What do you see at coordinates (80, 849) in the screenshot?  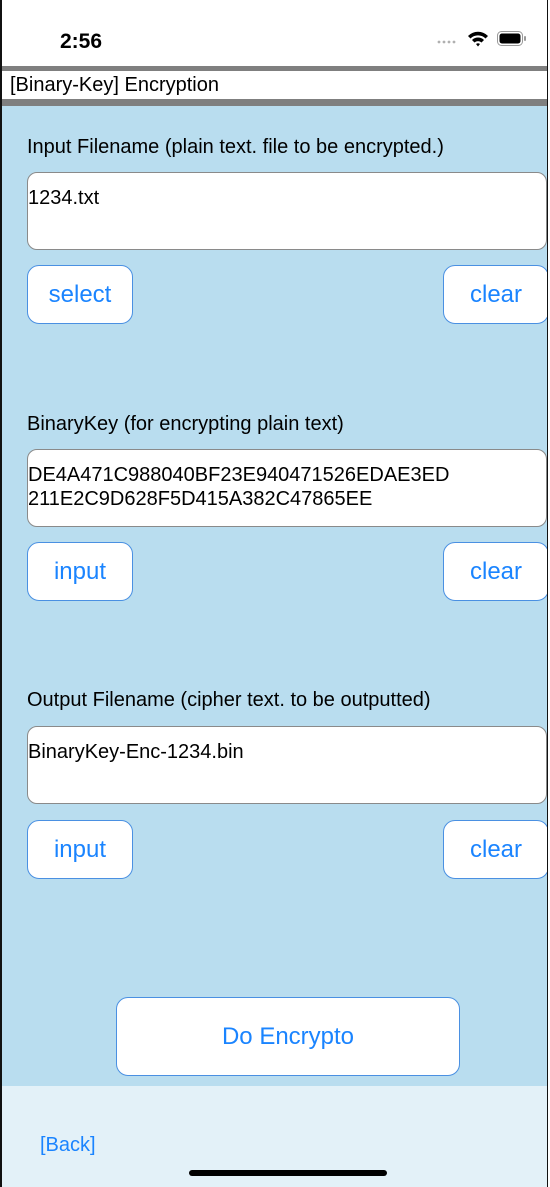 I see `input-output-button: input` at bounding box center [80, 849].